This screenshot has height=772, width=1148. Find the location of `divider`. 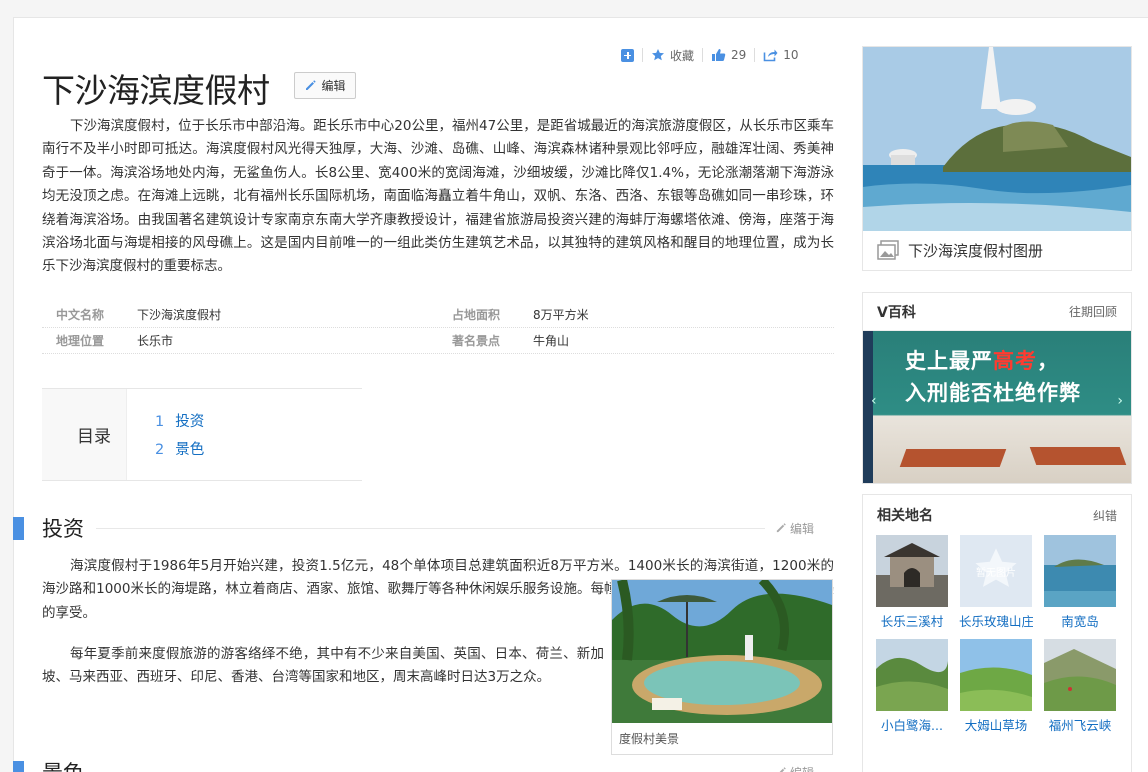

divider is located at coordinates (430, 528).